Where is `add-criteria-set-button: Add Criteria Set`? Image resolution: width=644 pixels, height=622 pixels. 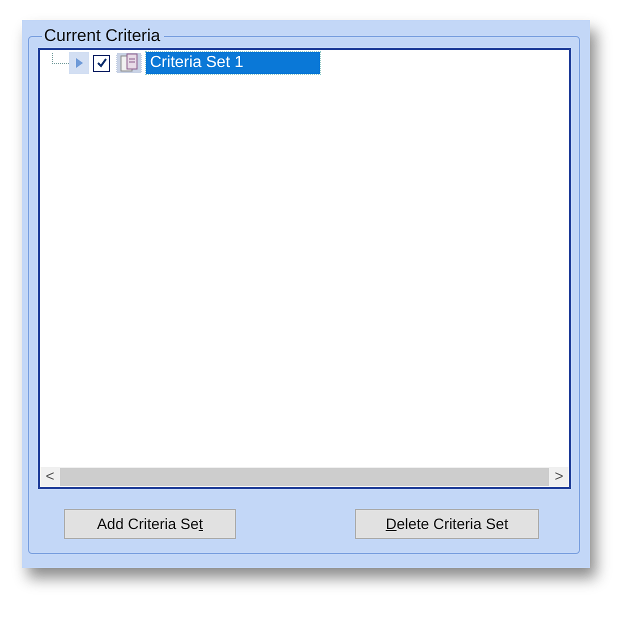
add-criteria-set-button: Add Criteria Set is located at coordinates (150, 524).